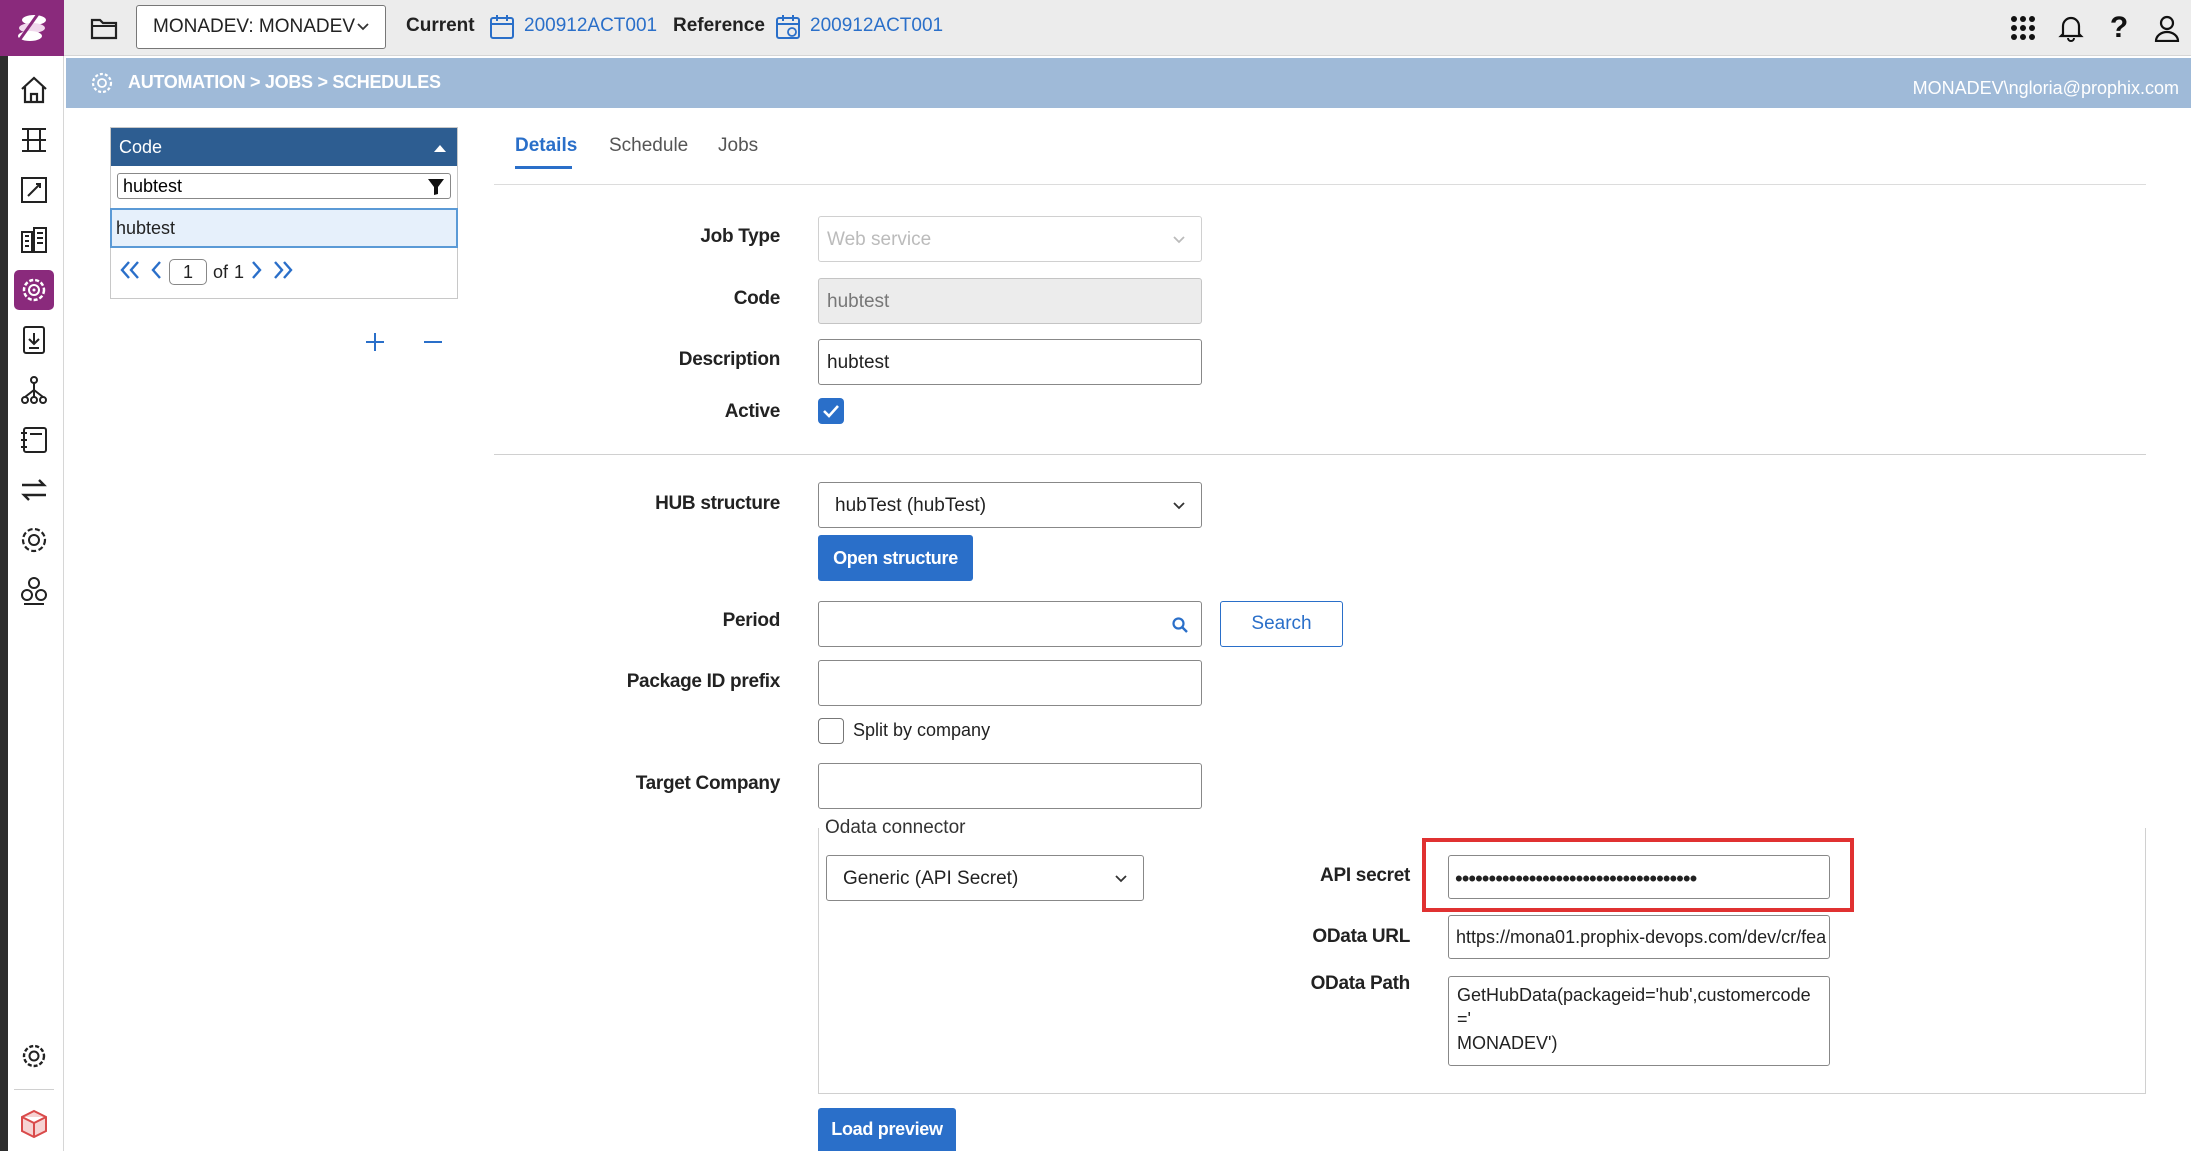 The width and height of the screenshot is (2191, 1151). What do you see at coordinates (34, 90) in the screenshot?
I see `home-icon` at bounding box center [34, 90].